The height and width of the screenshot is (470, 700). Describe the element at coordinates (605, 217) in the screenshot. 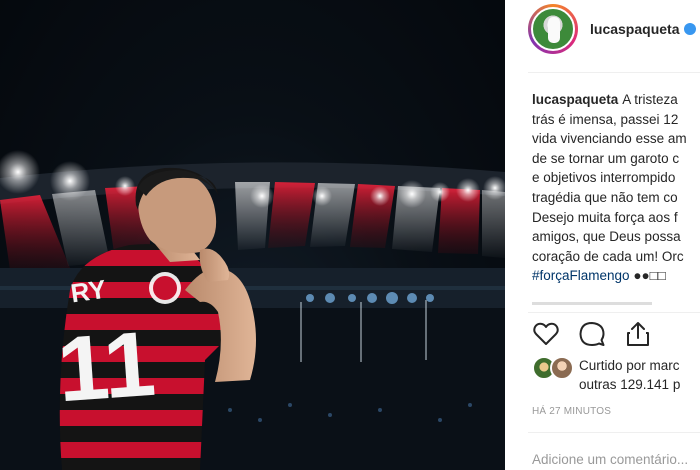

I see `caption-text-6: Desejo muita força aos f` at that location.